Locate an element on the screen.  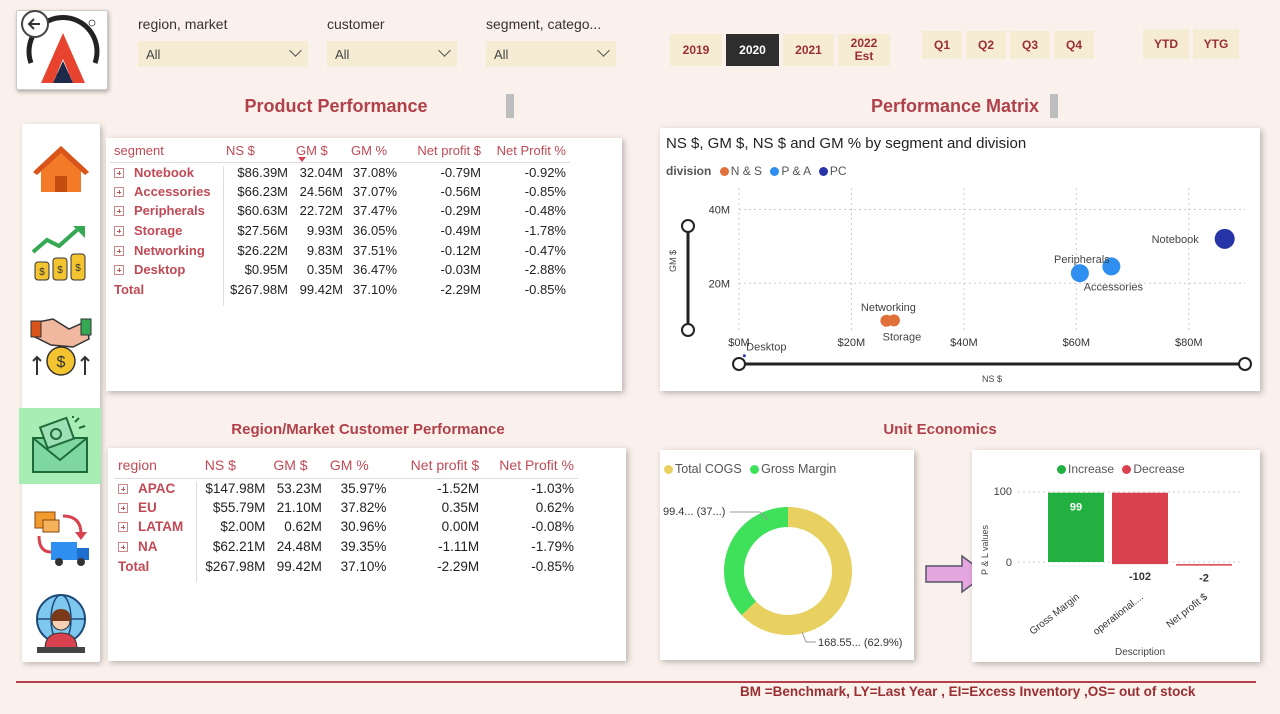
donut-label-cogs: 168.55... (62.9%) is located at coordinates (860, 643).